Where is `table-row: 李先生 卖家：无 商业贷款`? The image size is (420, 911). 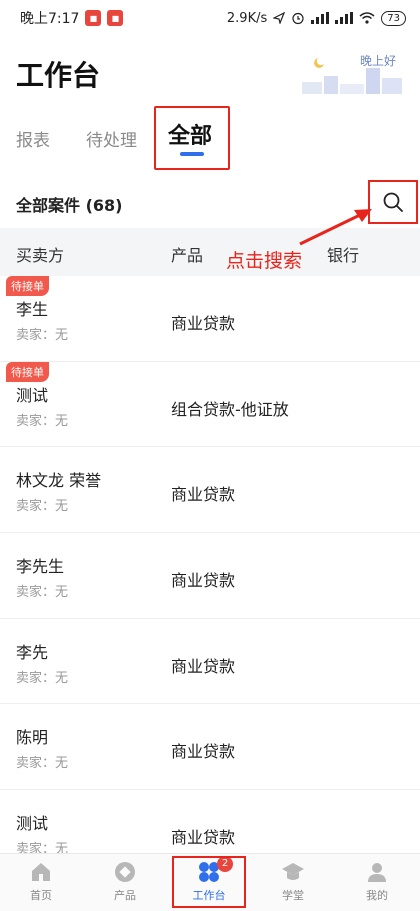
table-row: 李先生 卖家：无 商业贷款 is located at coordinates (210, 576).